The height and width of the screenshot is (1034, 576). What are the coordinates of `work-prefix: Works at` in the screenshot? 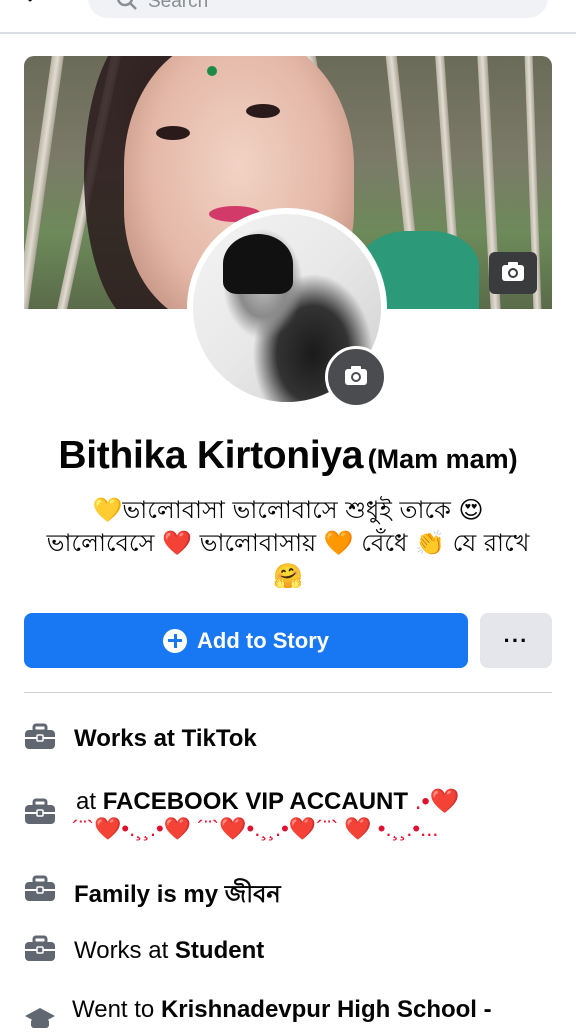 It's located at (121, 950).